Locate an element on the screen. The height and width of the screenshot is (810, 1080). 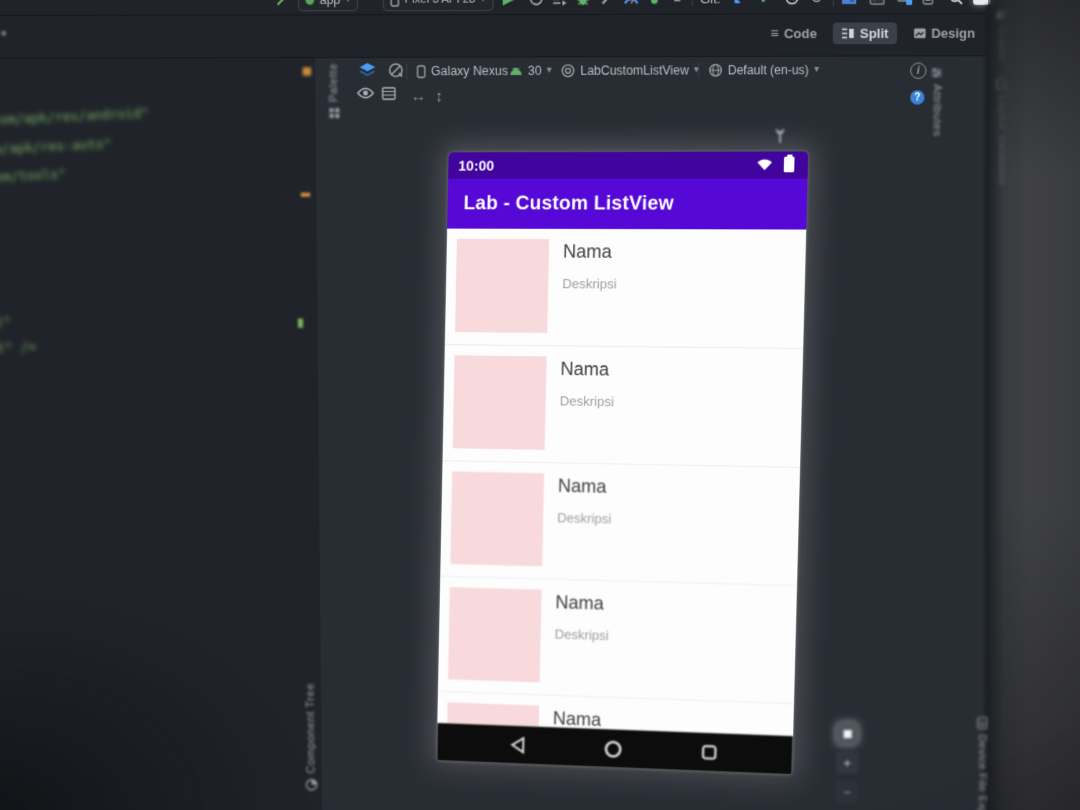
tab-dot is located at coordinates (4, 33).